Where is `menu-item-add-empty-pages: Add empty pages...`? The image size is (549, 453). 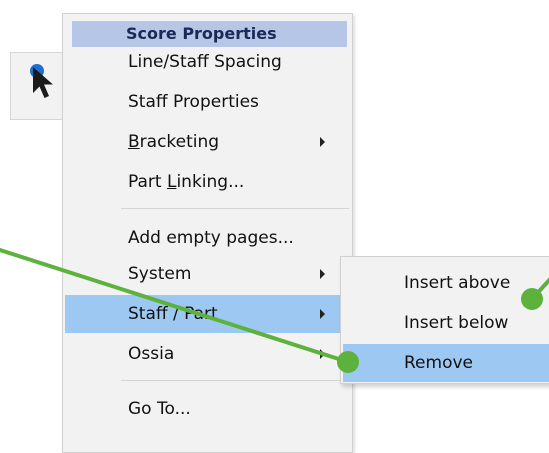 menu-item-add-empty-pages: Add empty pages... is located at coordinates (207, 238).